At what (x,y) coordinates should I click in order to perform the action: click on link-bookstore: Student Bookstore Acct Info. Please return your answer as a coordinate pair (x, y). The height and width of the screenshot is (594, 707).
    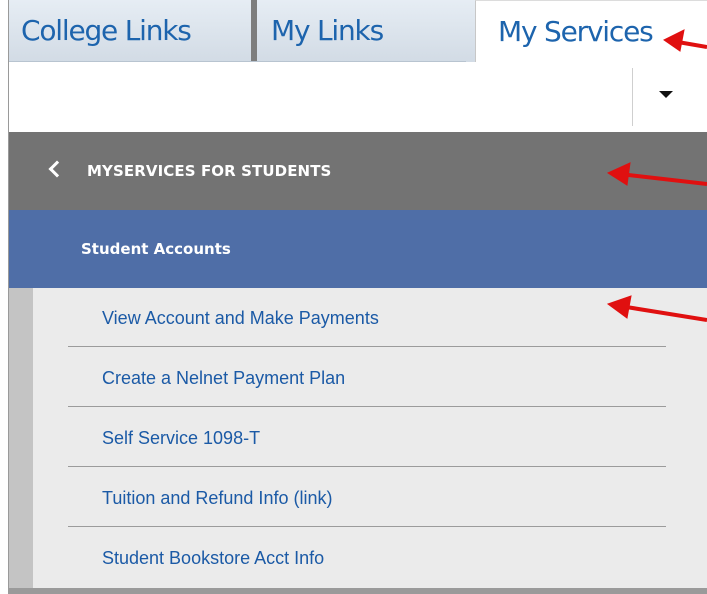
    Looking at the image, I should click on (367, 558).